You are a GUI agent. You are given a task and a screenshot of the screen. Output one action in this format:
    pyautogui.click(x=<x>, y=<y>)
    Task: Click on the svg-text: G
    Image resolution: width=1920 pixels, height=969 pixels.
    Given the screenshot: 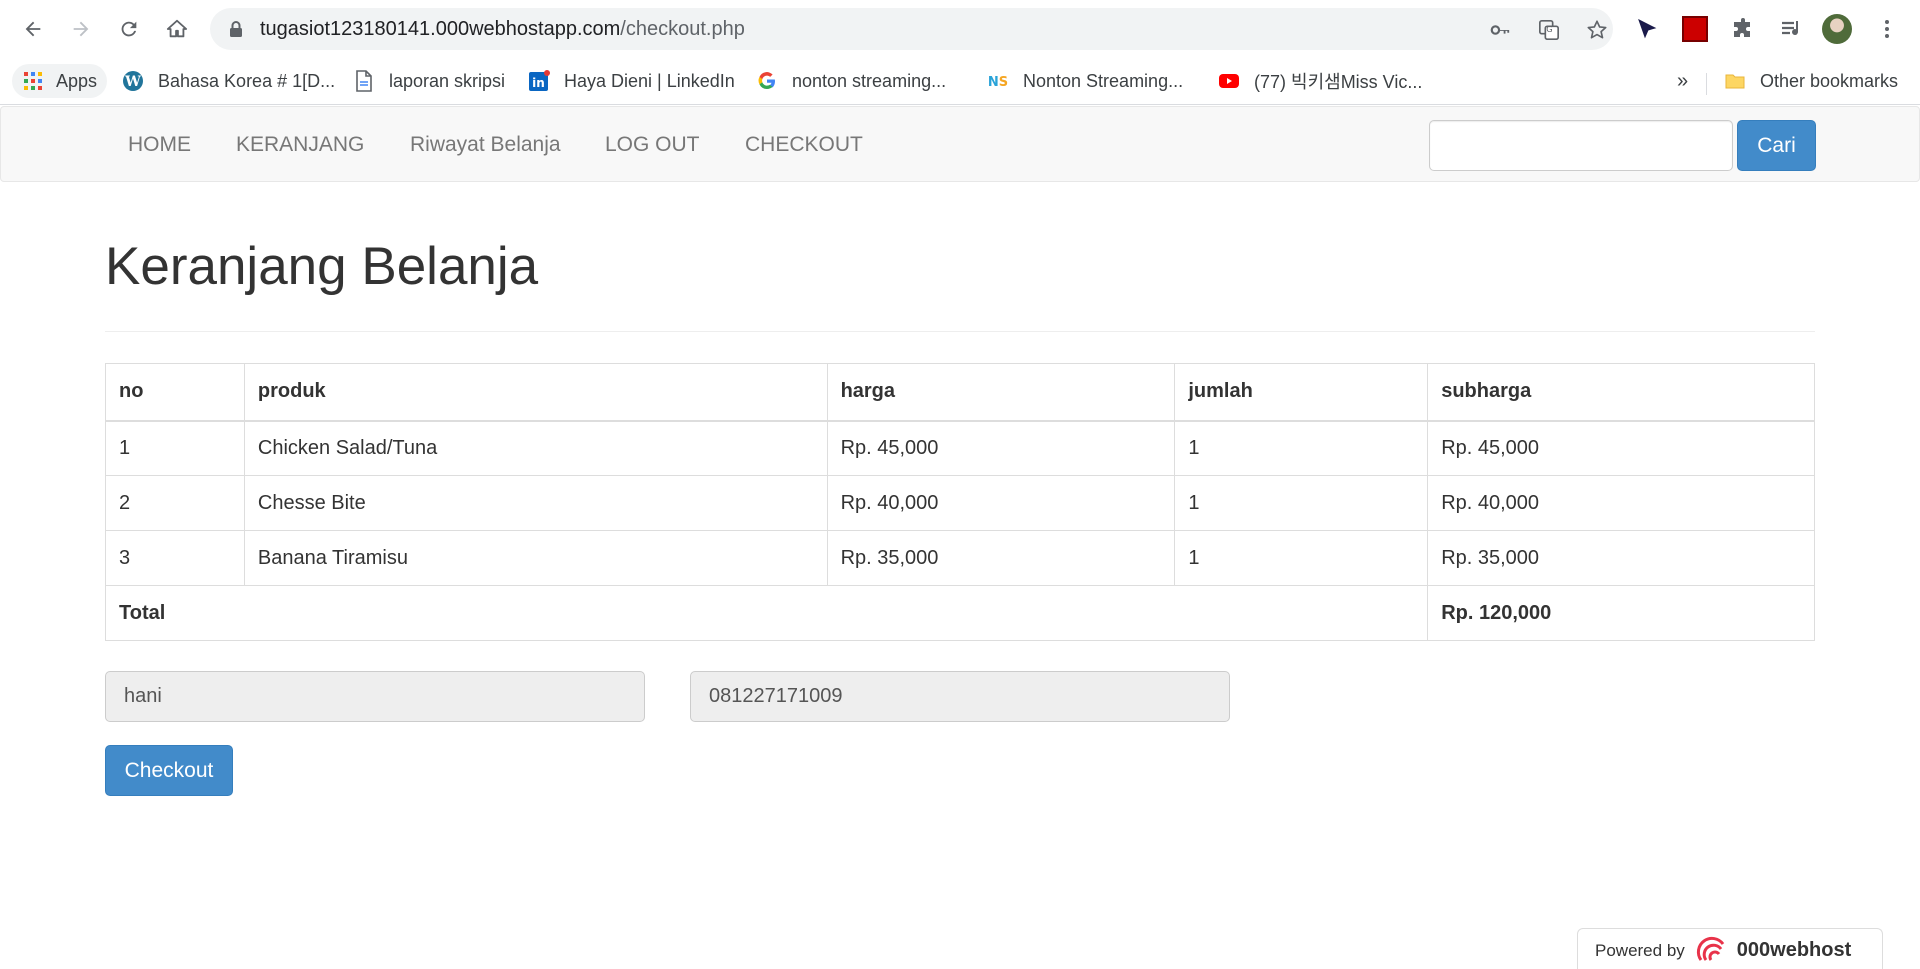 What is the action you would take?
    pyautogui.click(x=1549, y=29)
    